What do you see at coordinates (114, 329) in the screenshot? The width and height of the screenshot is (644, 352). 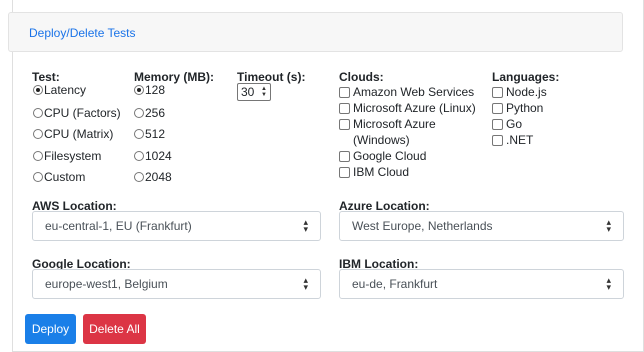 I see `delete-all-button: Delete All` at bounding box center [114, 329].